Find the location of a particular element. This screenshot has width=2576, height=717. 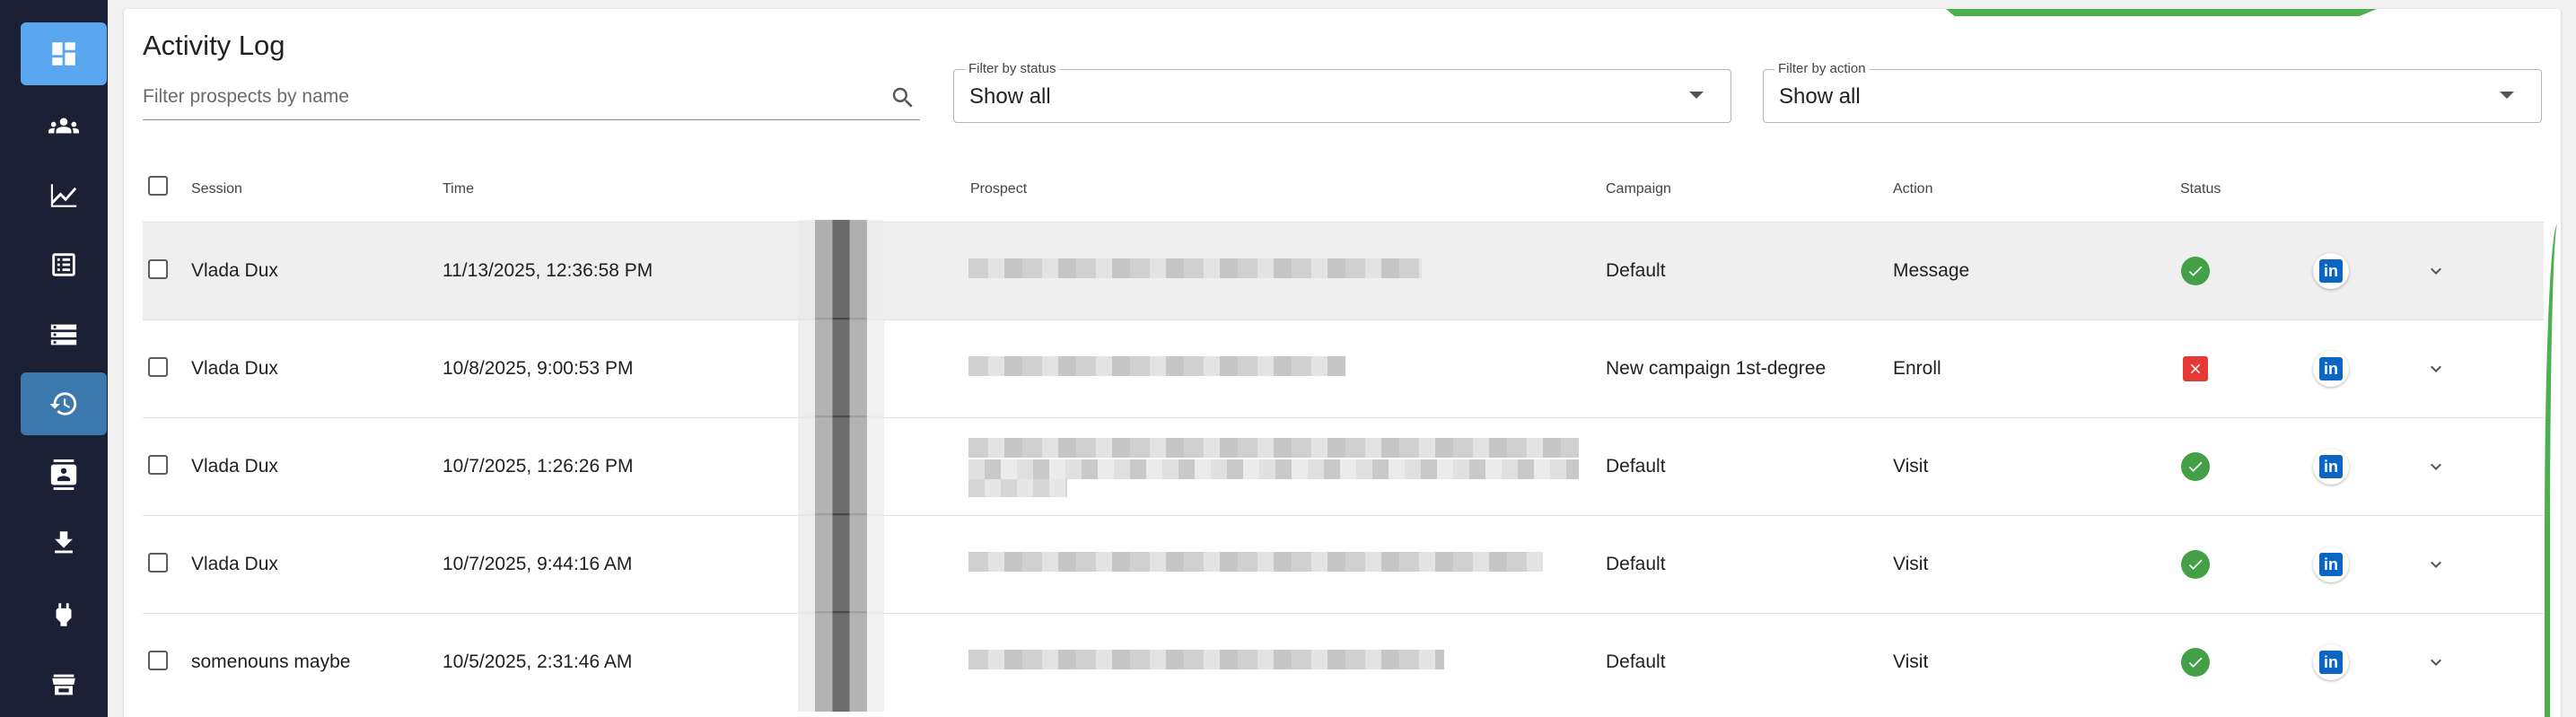

action-filter-label: Filter by action is located at coordinates (1822, 68).